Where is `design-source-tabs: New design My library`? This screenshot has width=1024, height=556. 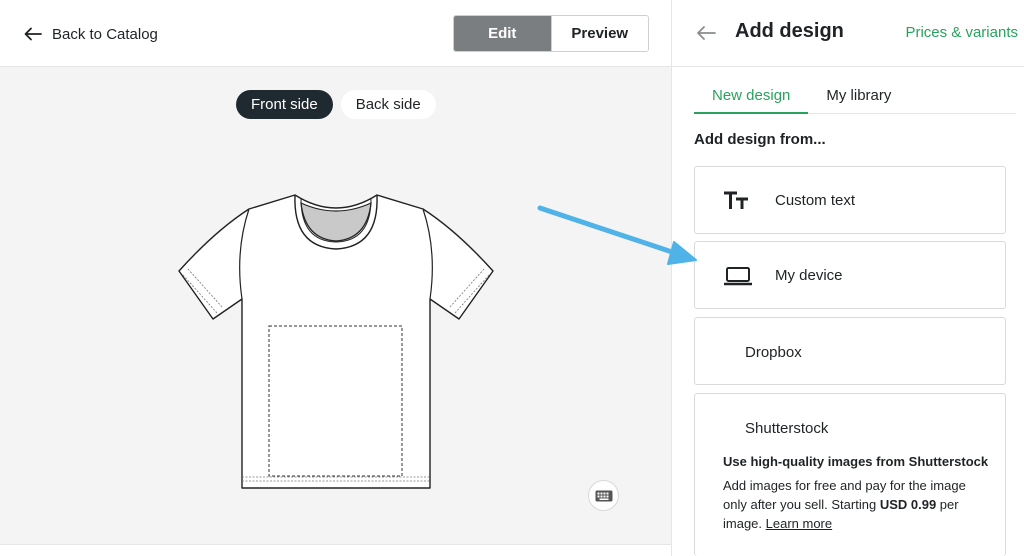 design-source-tabs: New design My library is located at coordinates (855, 97).